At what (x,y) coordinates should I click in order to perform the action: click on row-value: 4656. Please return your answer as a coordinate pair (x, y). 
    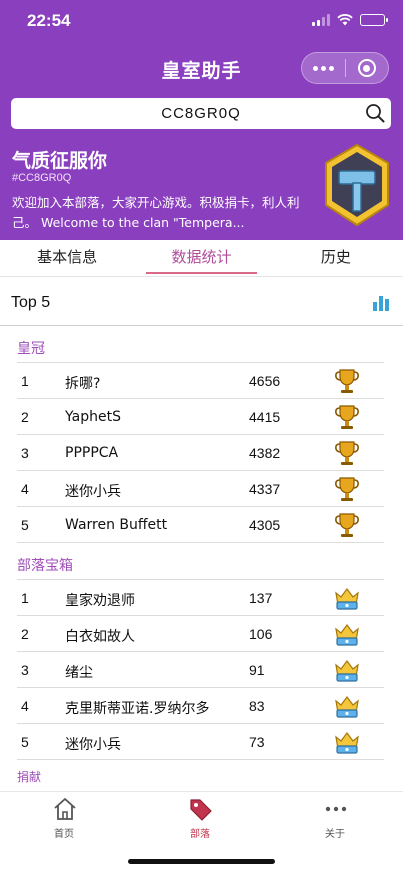
    Looking at the image, I should click on (265, 381).